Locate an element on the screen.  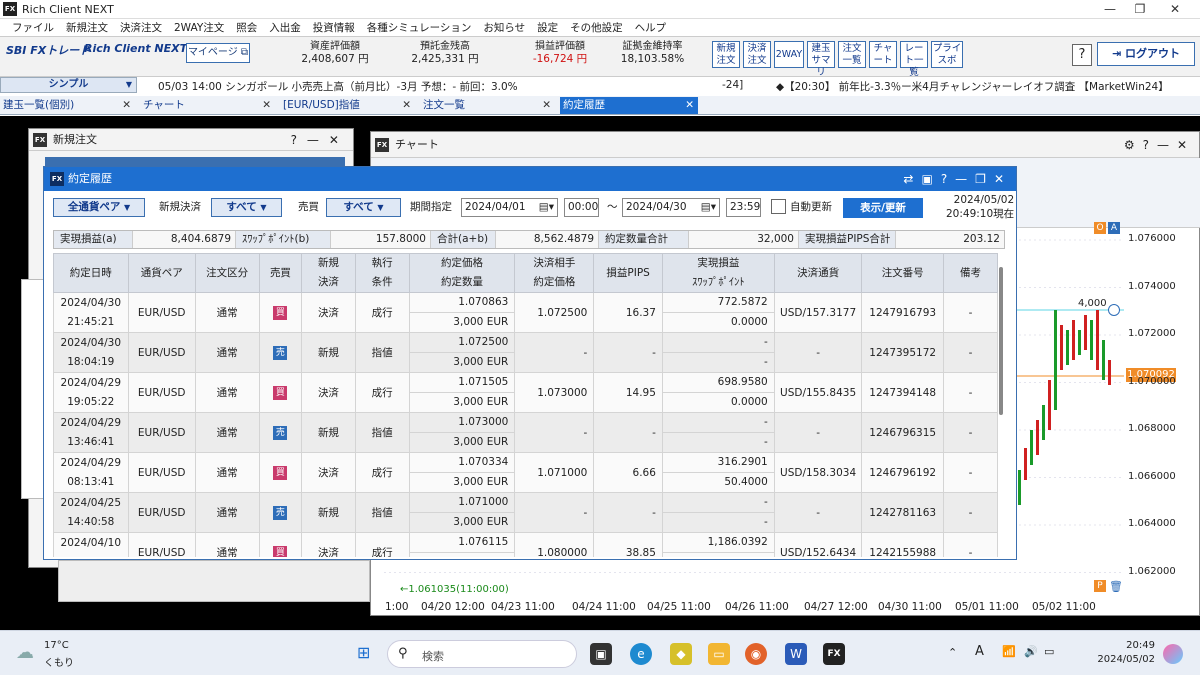
trade-history-titlebar: FX 約定履歴 ⇄▣?—❐✕ is located at coordinates (530, 179).